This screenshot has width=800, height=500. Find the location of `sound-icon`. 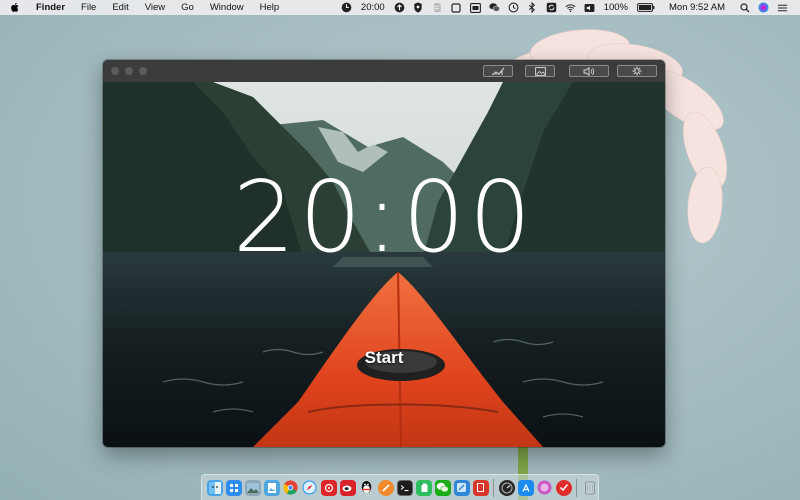

sound-icon is located at coordinates (589, 71).